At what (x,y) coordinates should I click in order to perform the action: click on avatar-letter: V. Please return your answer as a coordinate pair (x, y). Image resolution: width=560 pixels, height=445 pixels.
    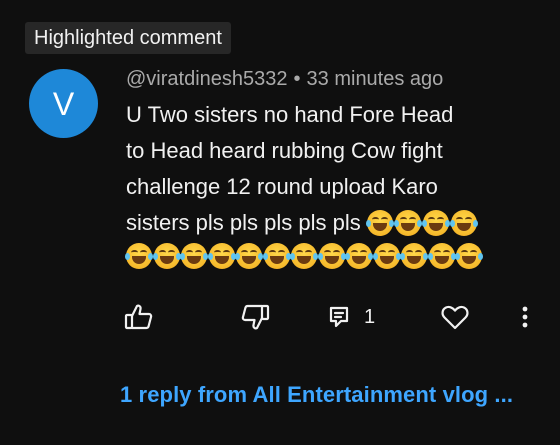
    Looking at the image, I should click on (63, 103).